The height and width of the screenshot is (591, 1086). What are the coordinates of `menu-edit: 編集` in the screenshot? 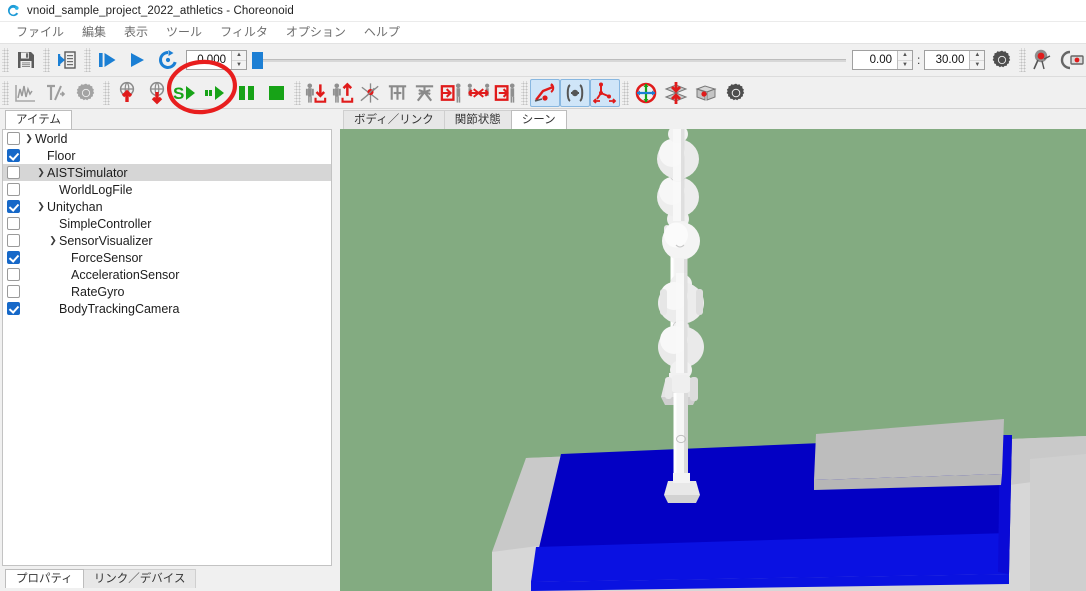 It's located at (94, 32).